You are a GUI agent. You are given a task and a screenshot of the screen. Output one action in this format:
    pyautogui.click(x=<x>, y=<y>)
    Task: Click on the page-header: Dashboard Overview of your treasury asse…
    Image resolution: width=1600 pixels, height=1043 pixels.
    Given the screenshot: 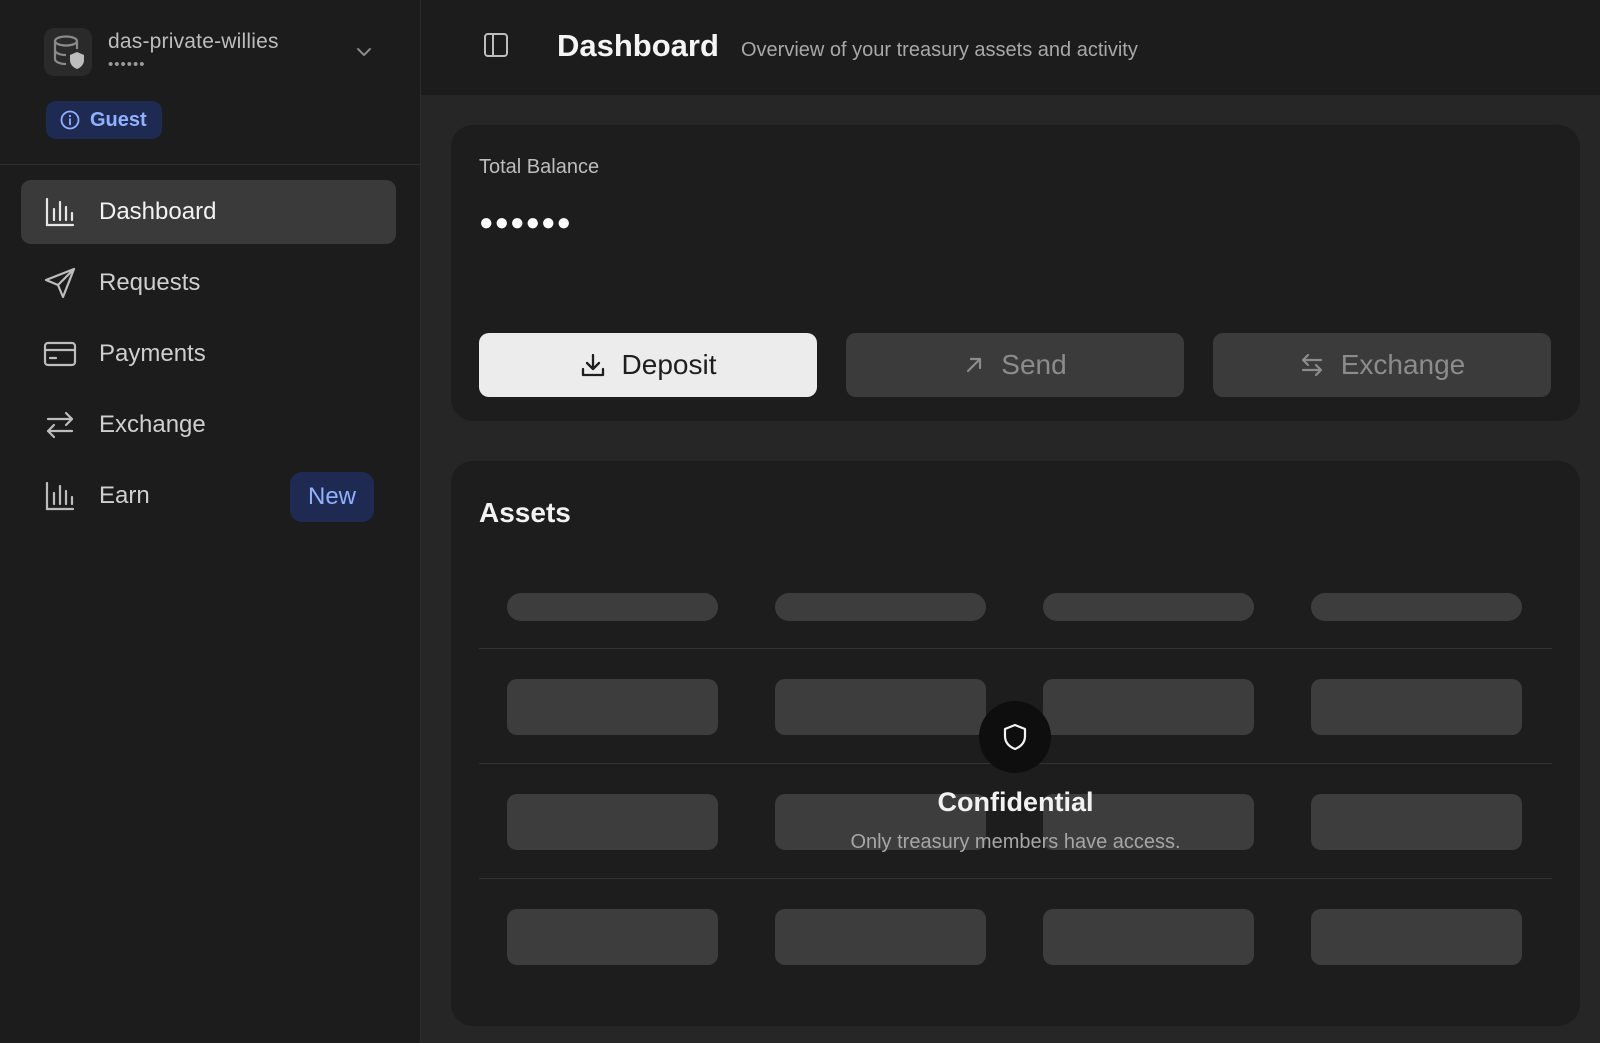 What is the action you would take?
    pyautogui.click(x=1010, y=47)
    